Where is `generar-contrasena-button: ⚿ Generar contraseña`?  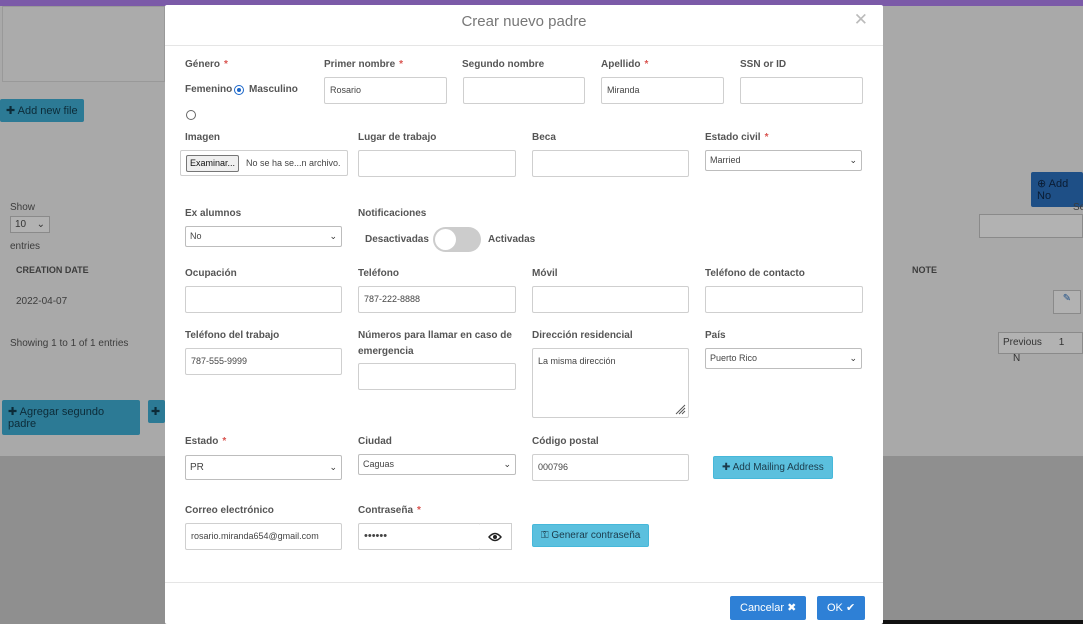 generar-contrasena-button: ⚿ Generar contraseña is located at coordinates (591, 535).